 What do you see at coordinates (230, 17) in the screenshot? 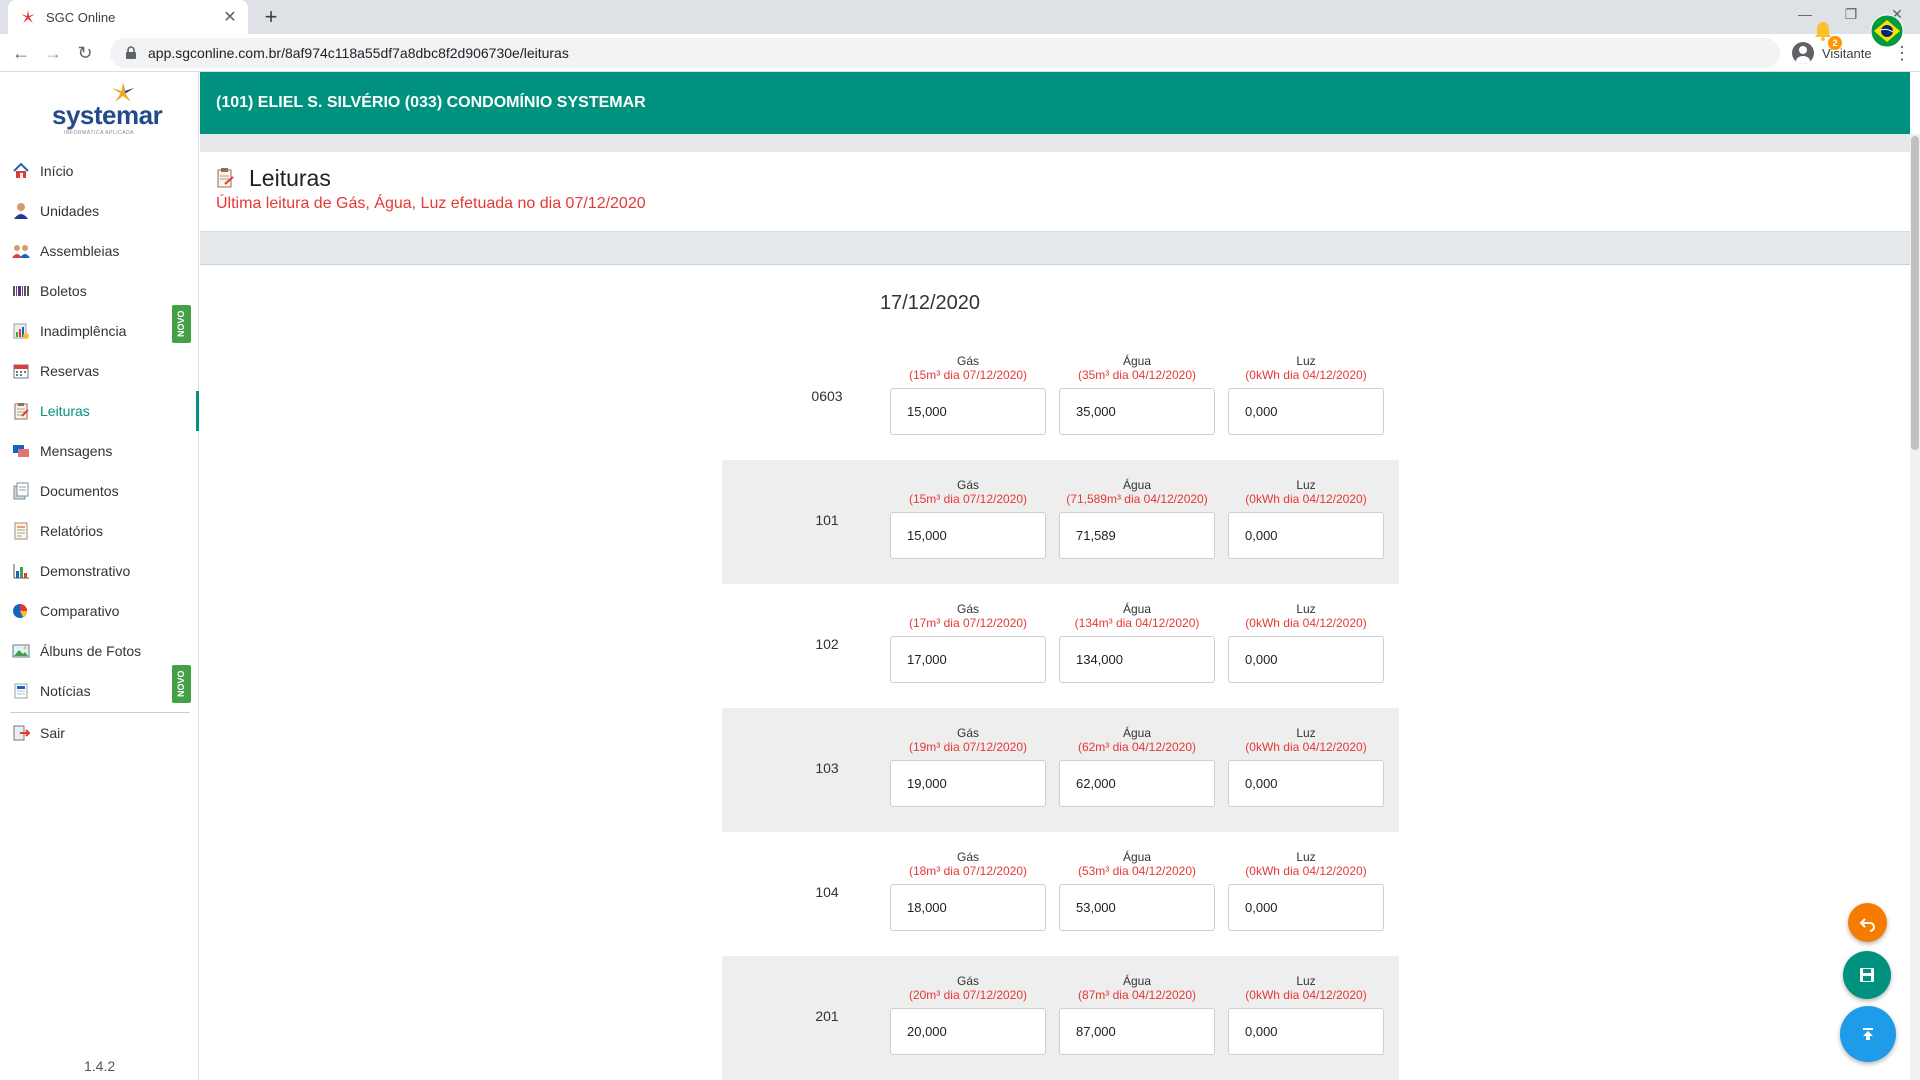
I see `tab-close-icon: ✕` at bounding box center [230, 17].